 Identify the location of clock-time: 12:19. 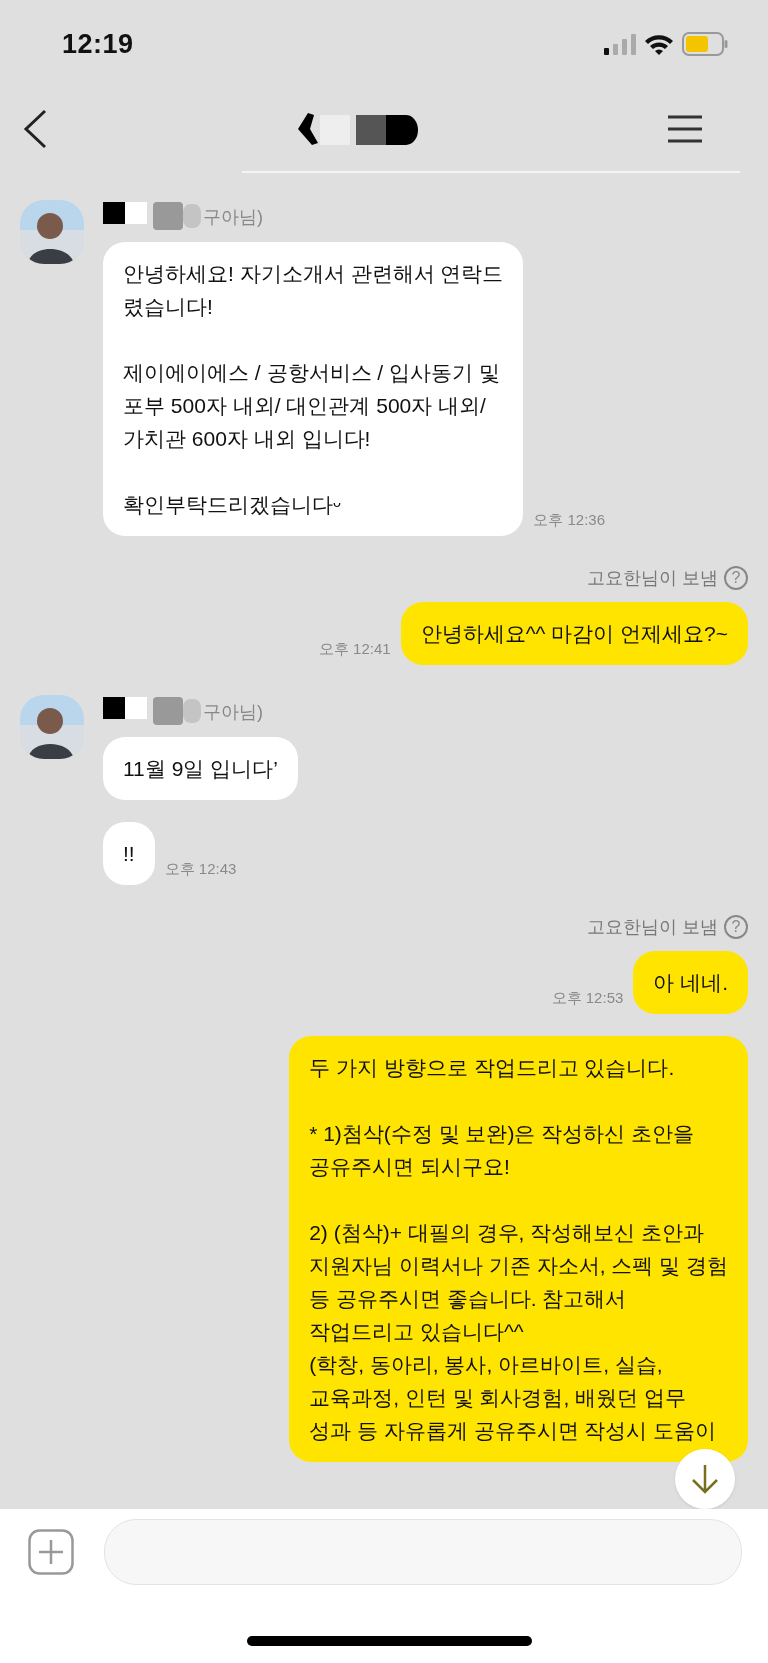
(98, 44).